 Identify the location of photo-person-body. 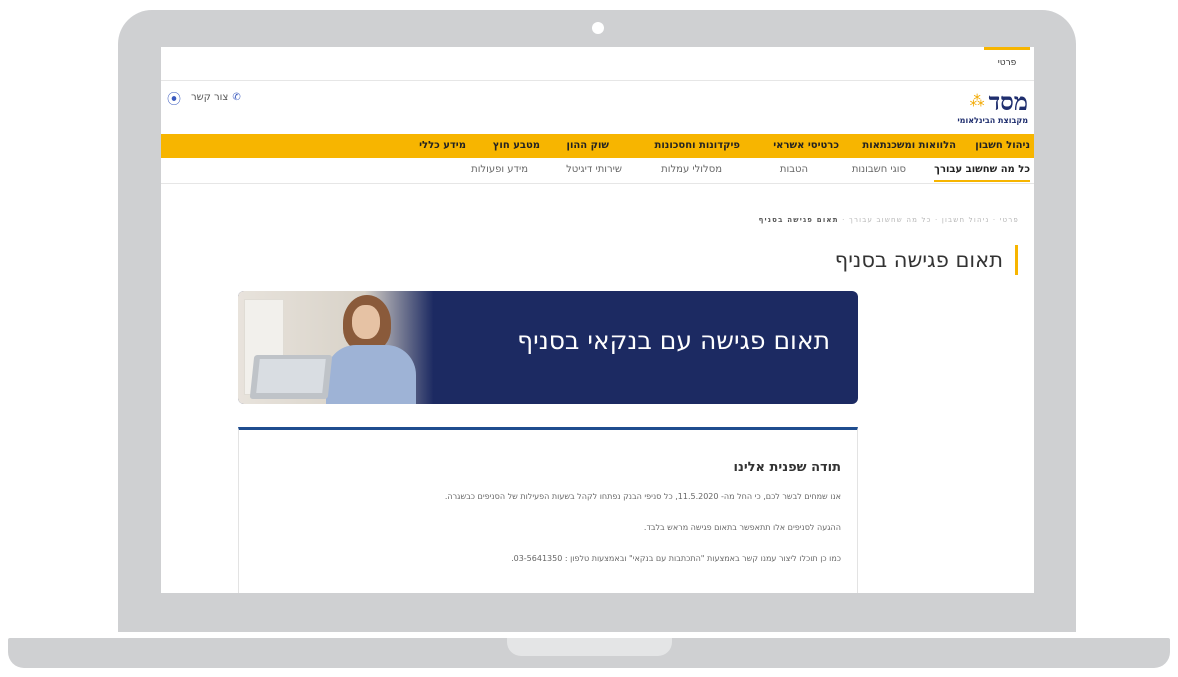
(371, 374).